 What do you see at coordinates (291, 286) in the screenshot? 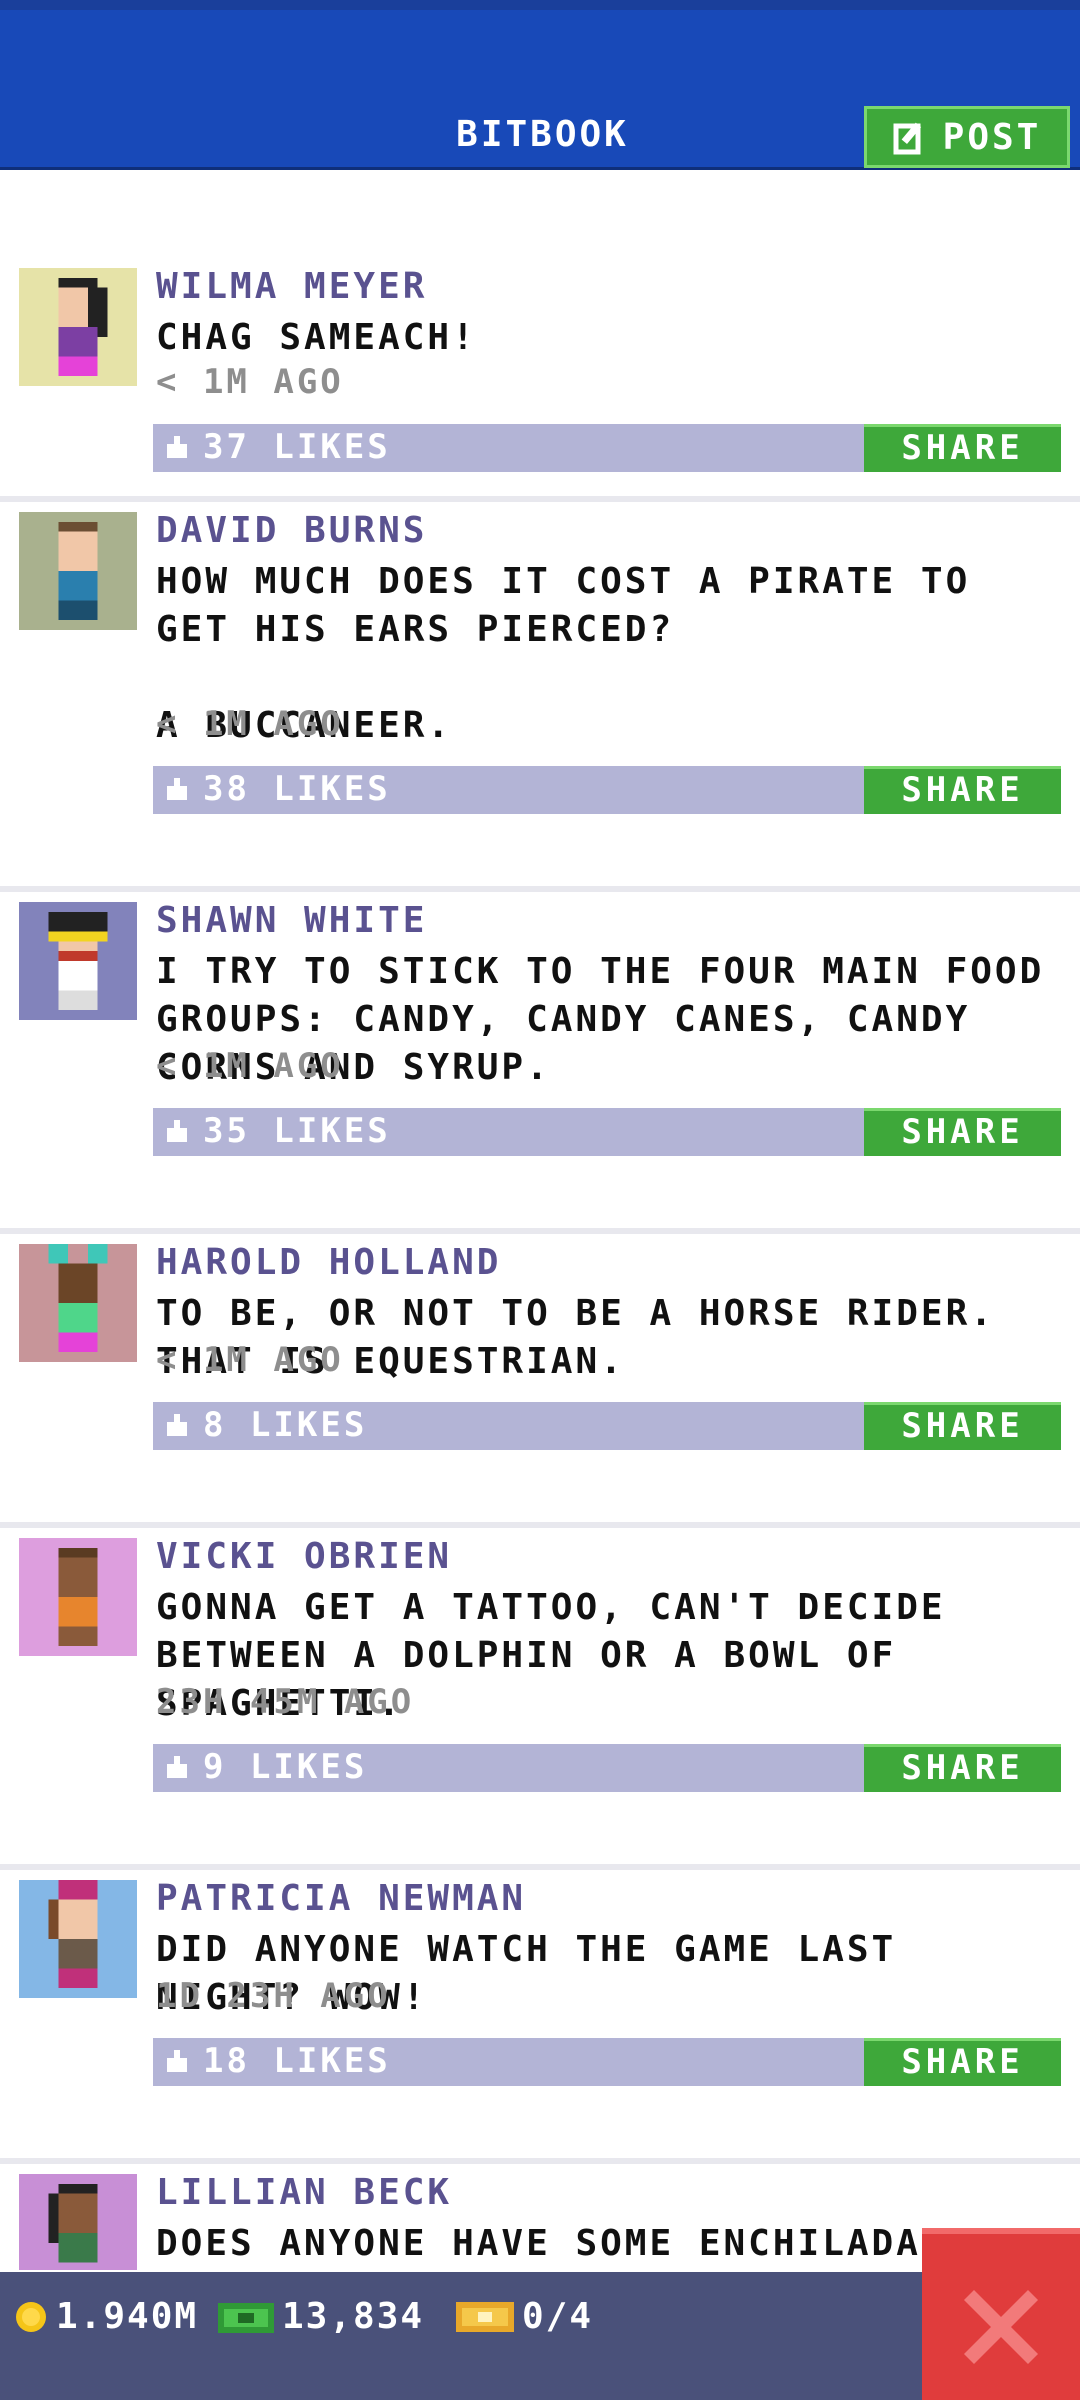
I see `post-author: WILMA MEYER` at bounding box center [291, 286].